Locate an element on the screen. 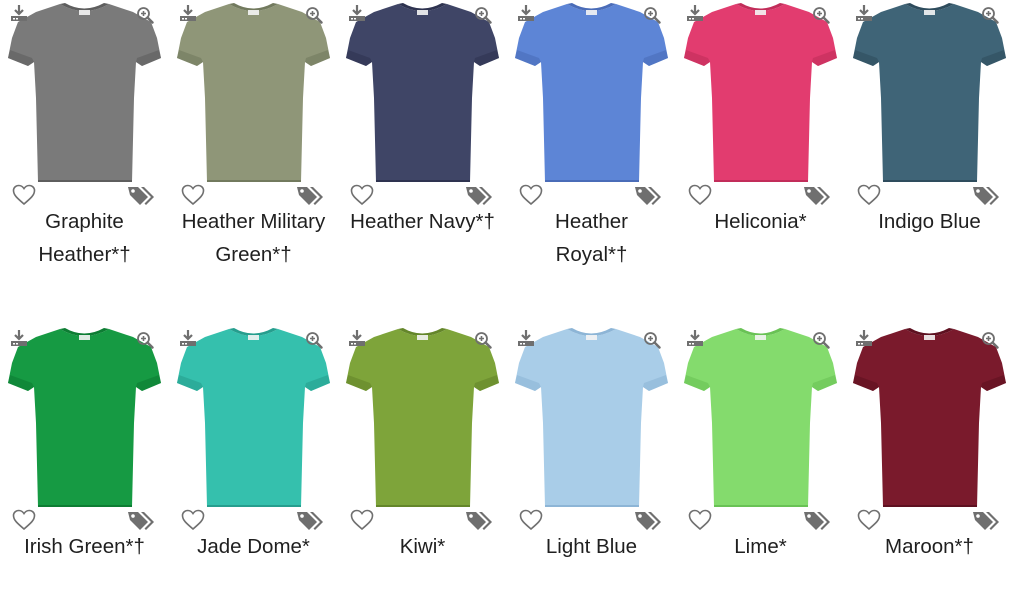  product-card: Lime* is located at coordinates (760, 466).